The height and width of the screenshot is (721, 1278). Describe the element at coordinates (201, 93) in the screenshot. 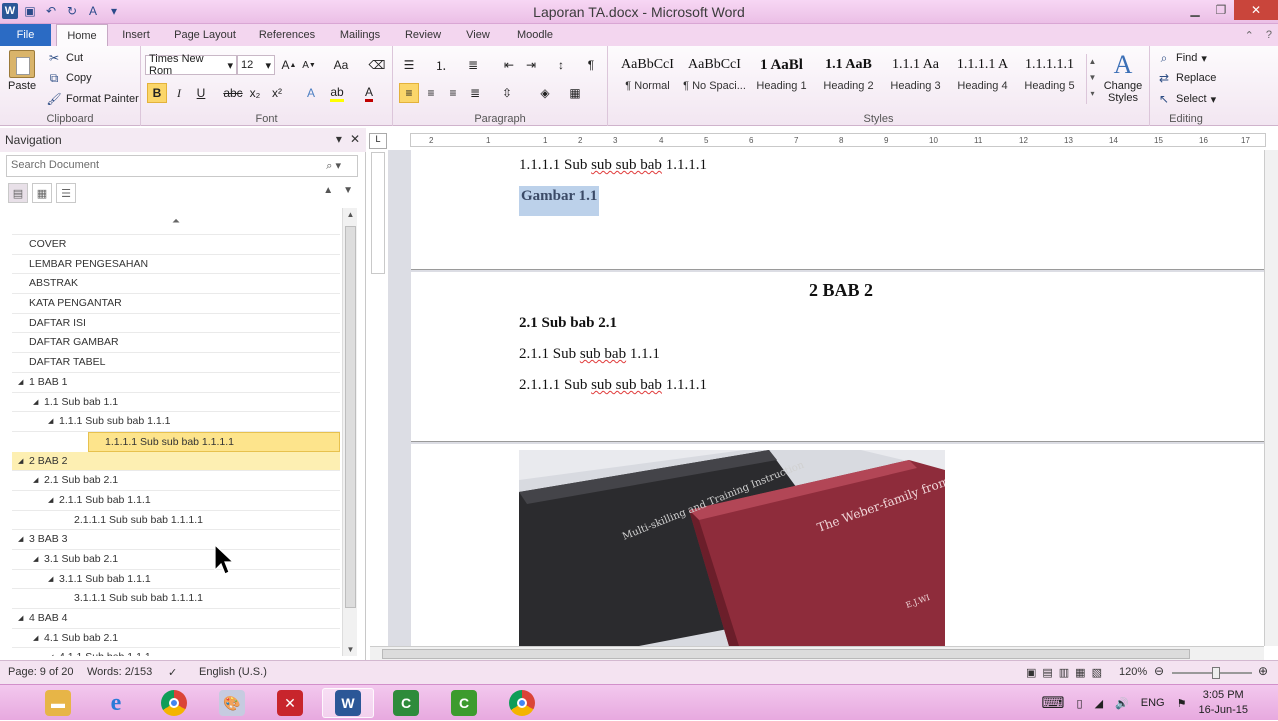

I see `underline-icon: U` at that location.